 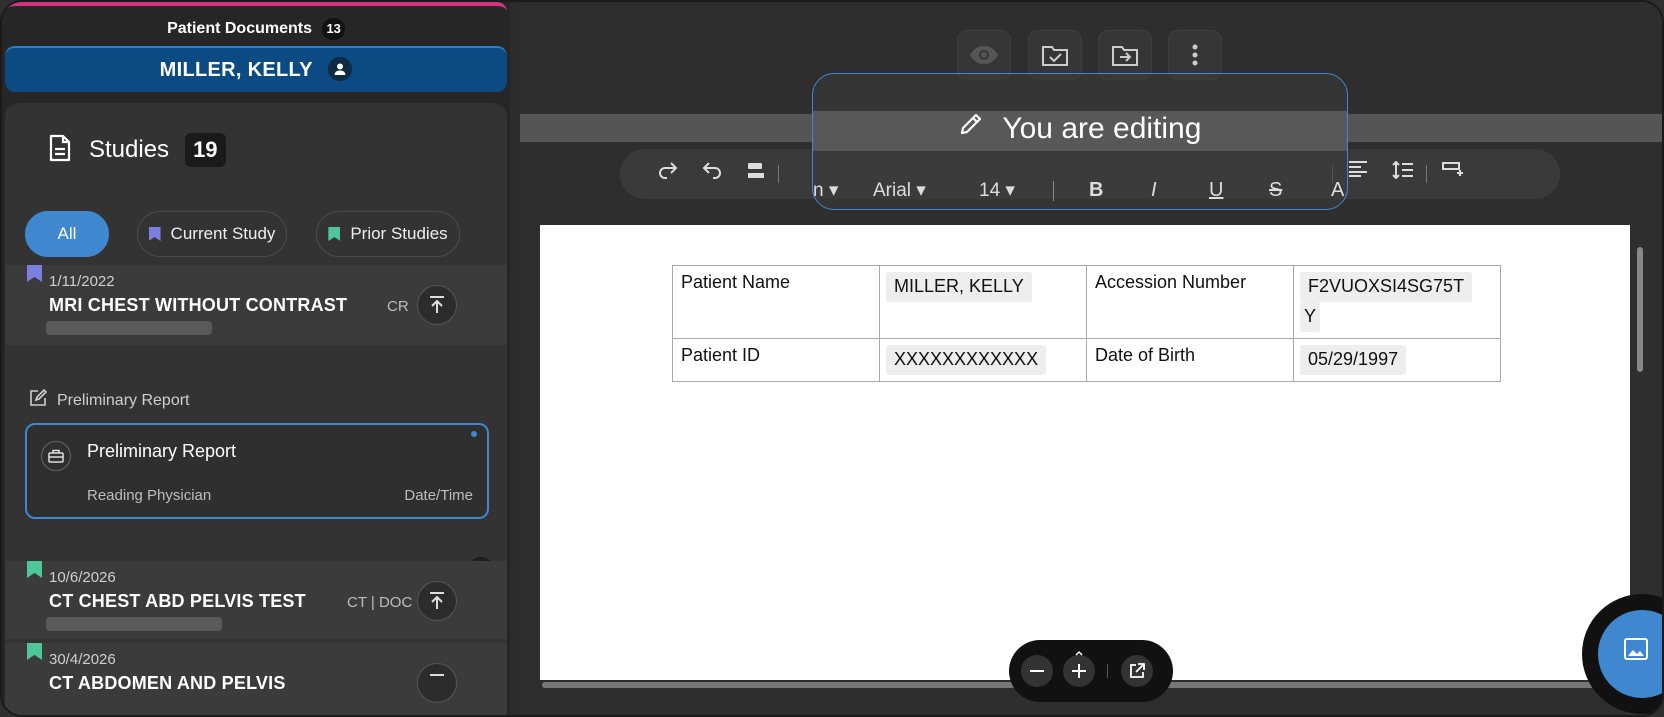 I want to click on table-cell: Patient Name, so click(x=776, y=302).